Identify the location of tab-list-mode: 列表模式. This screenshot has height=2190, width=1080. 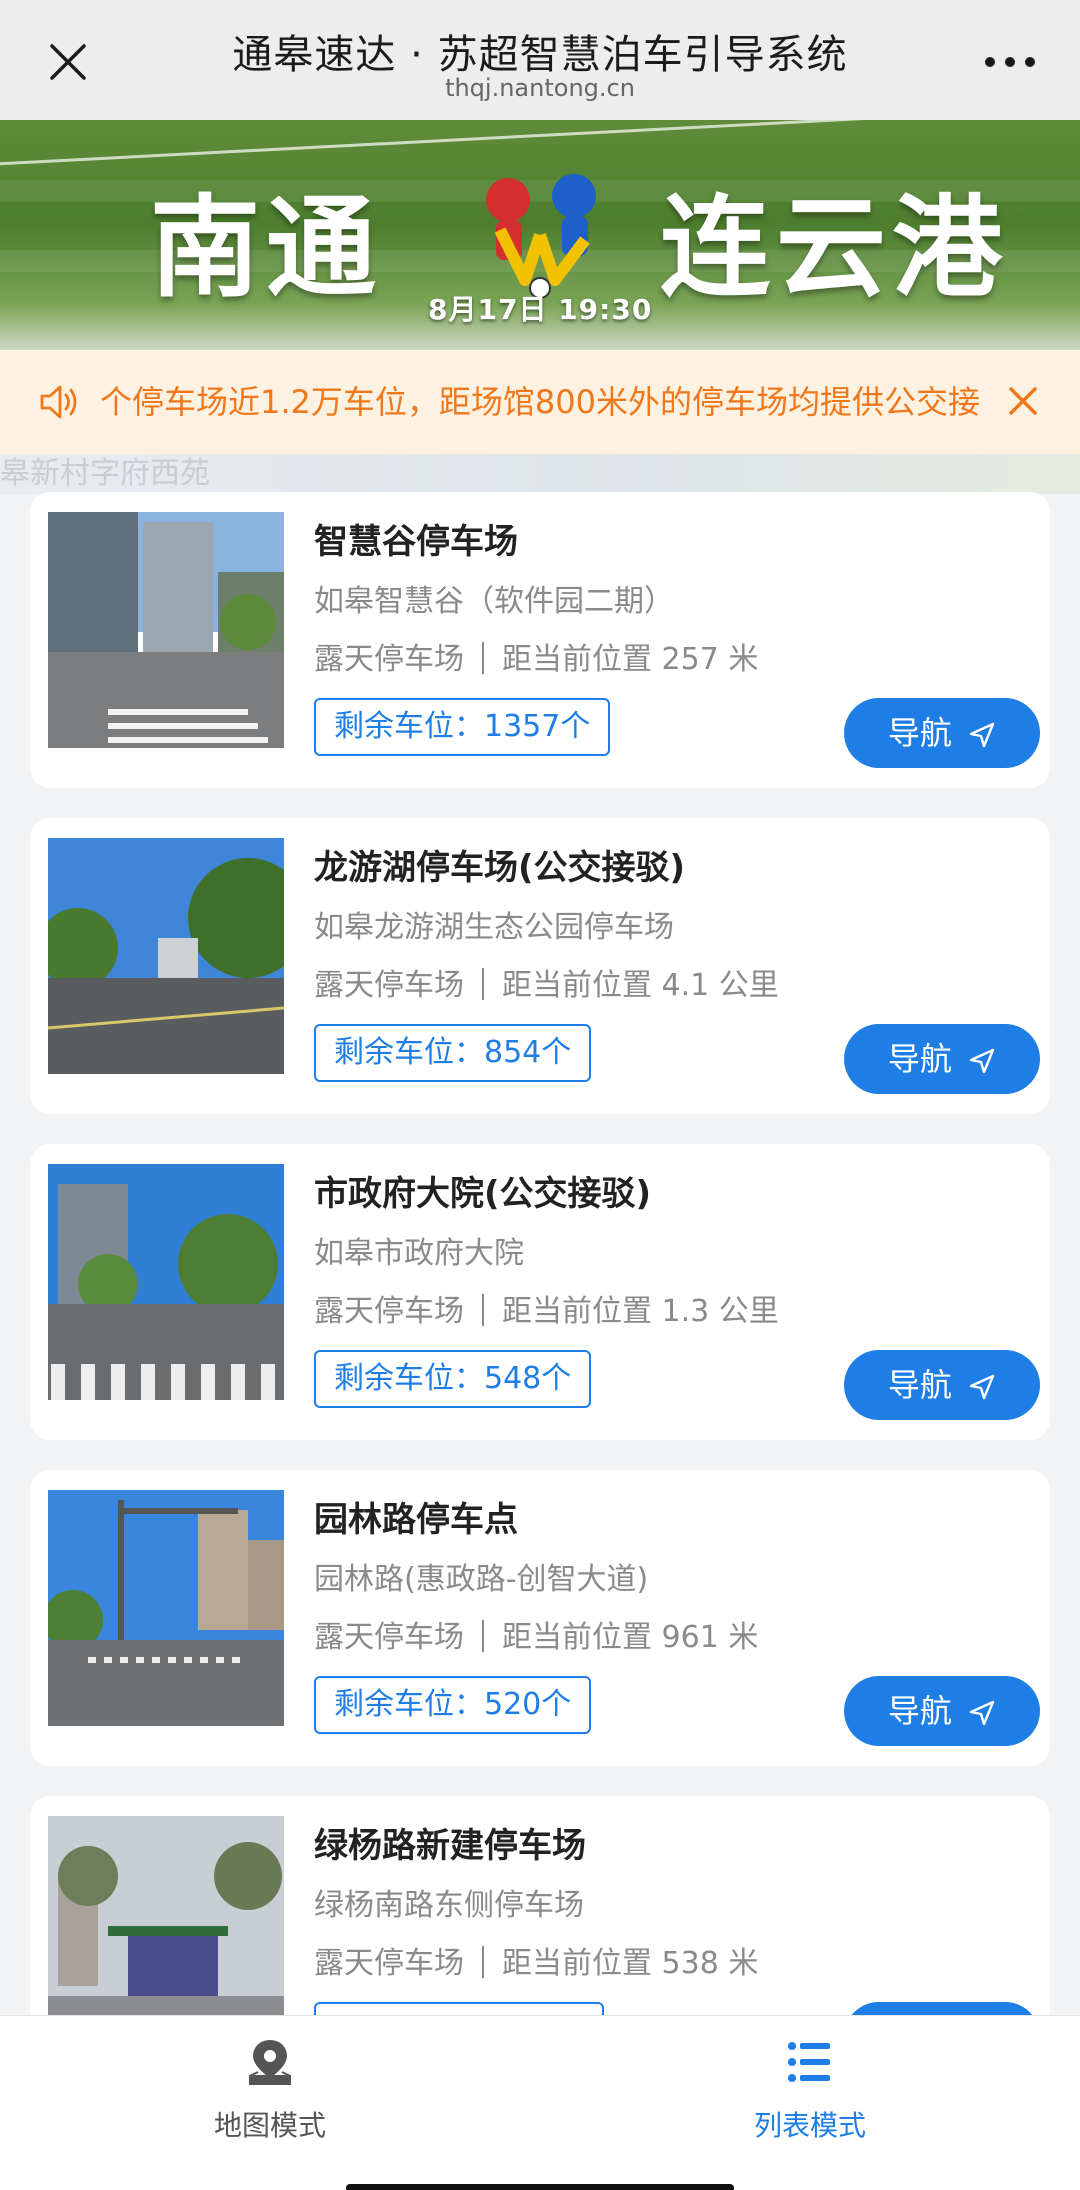
(810, 2081).